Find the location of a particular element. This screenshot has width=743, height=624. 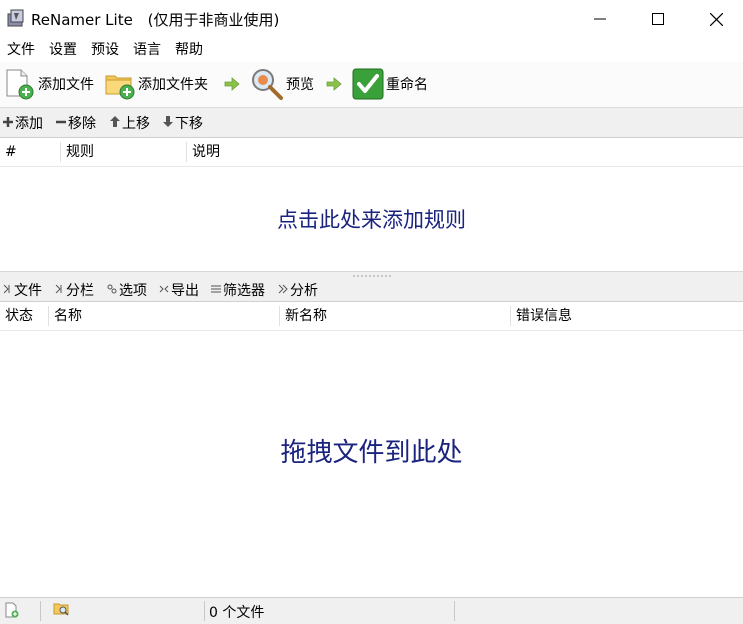

window-title: ReNamer Lite (仅用于非商业使用) is located at coordinates (155, 19).